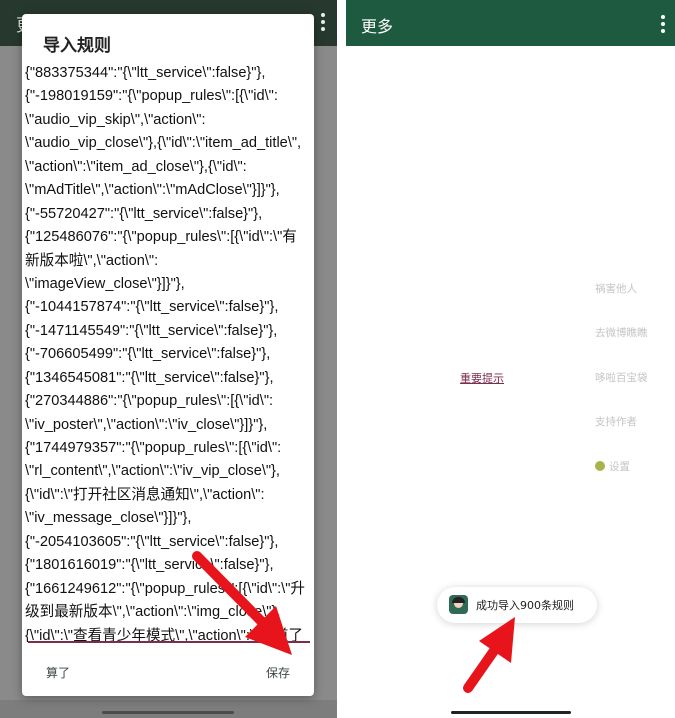  I want to click on app-avatar-icon, so click(458, 604).